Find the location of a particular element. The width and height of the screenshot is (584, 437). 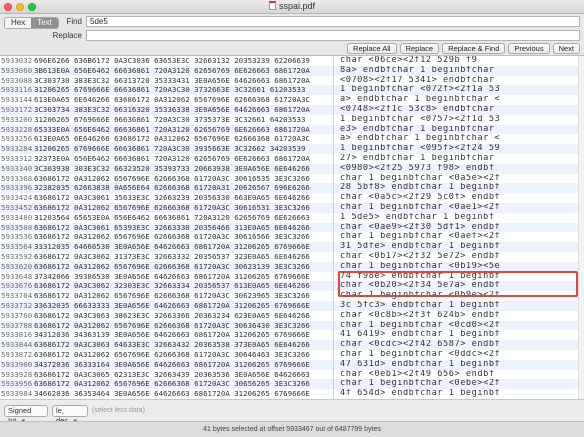

row-text: char 1 beginbfchar <0ebe><2f is located at coordinates (458, 384).